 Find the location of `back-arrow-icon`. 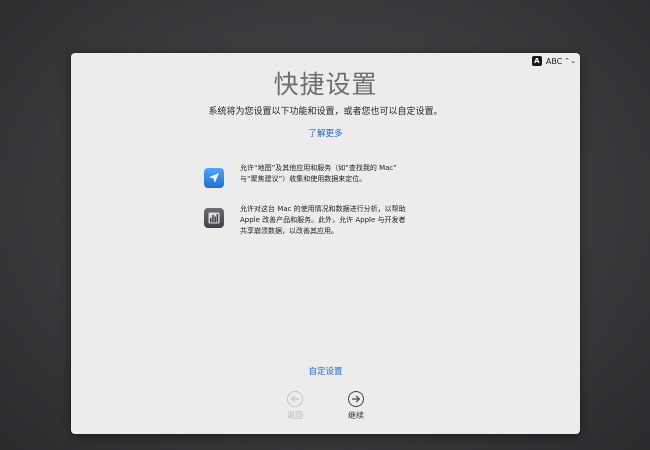

back-arrow-icon is located at coordinates (295, 399).